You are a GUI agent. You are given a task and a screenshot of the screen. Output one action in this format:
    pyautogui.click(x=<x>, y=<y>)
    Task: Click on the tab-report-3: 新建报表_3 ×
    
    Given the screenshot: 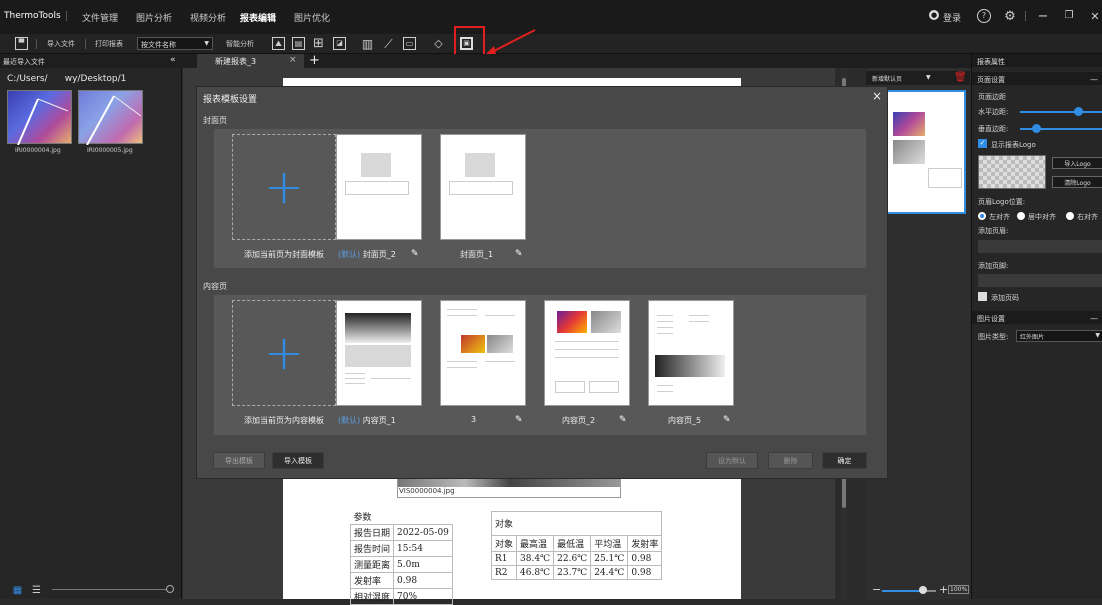 What is the action you would take?
    pyautogui.click(x=250, y=61)
    